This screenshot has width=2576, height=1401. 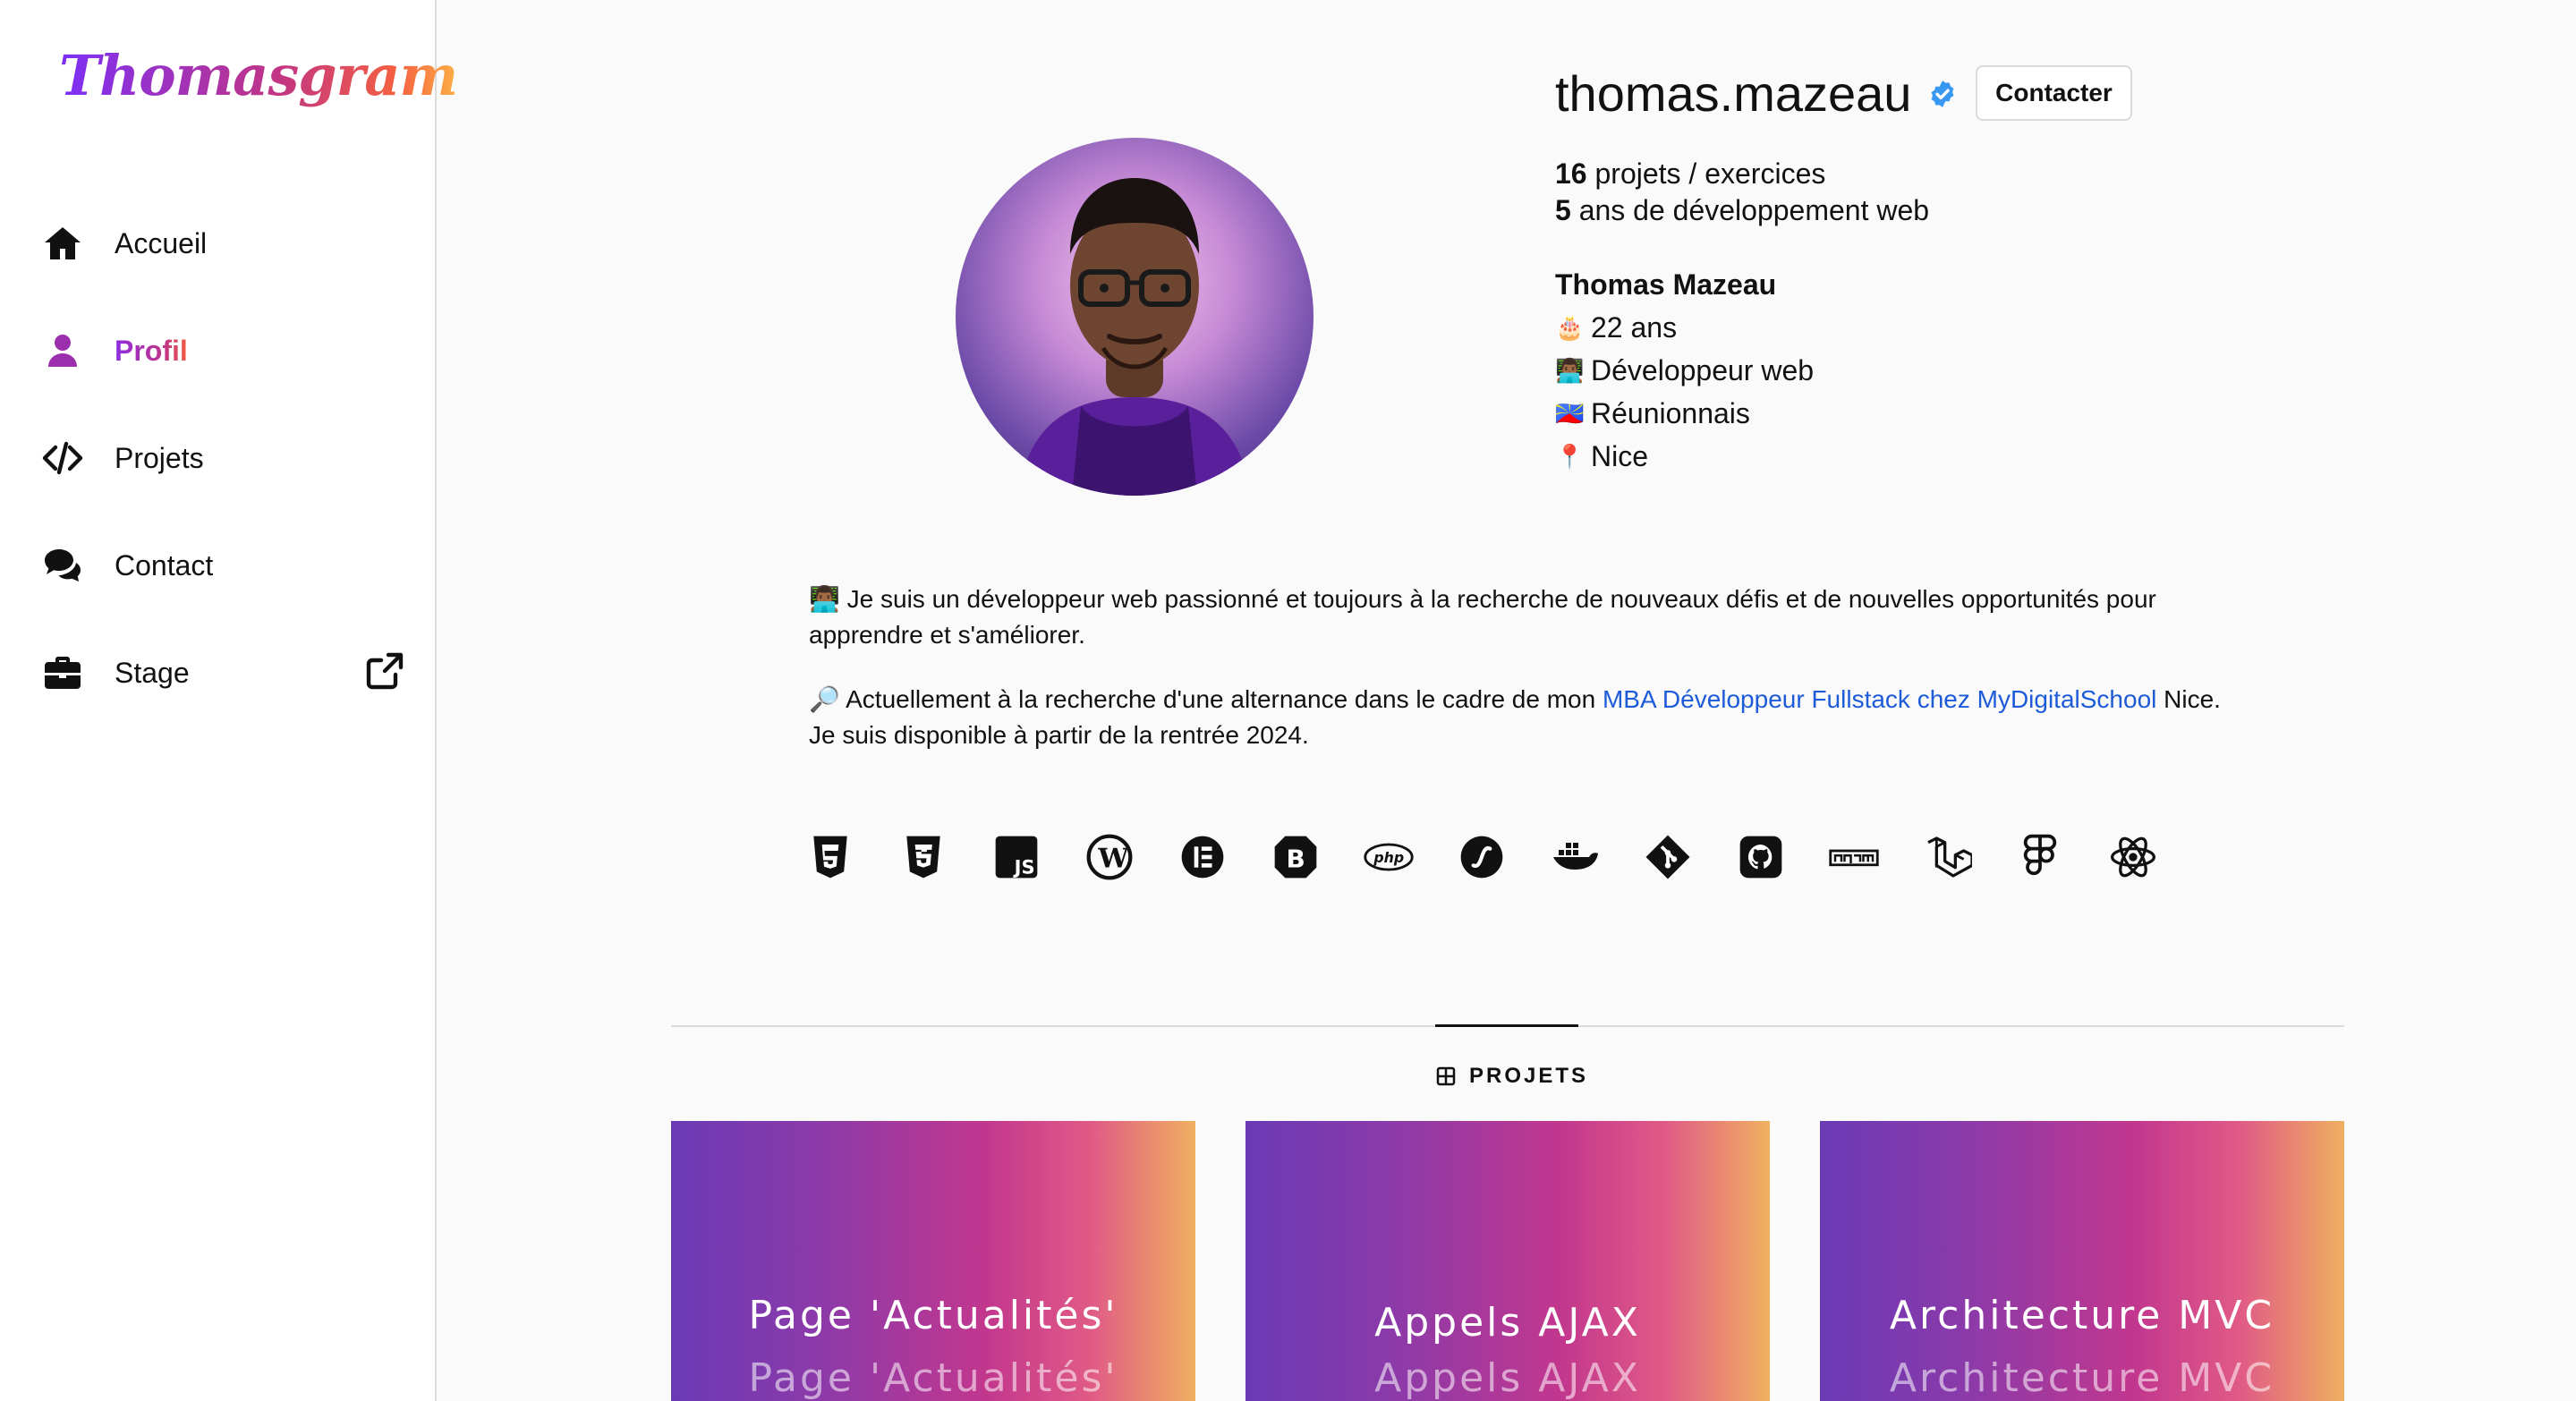 I want to click on verified-badge-icon, so click(x=1942, y=93).